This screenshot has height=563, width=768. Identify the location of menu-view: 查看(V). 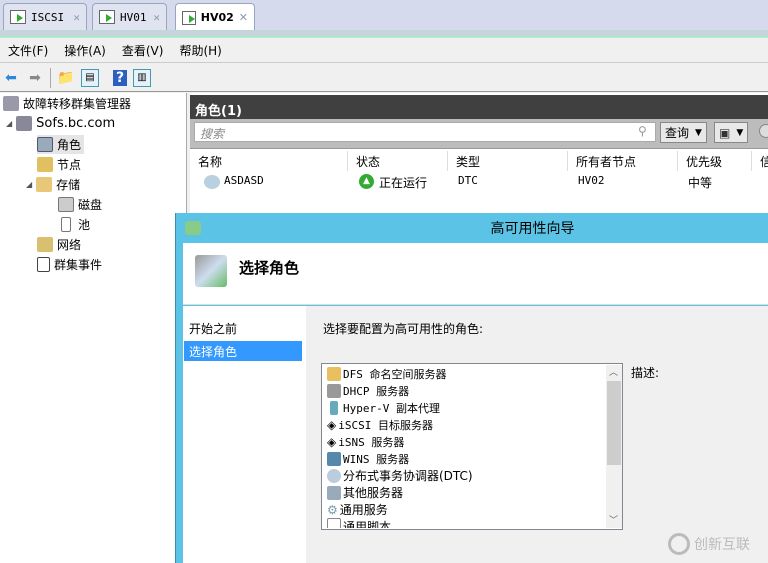
(143, 50).